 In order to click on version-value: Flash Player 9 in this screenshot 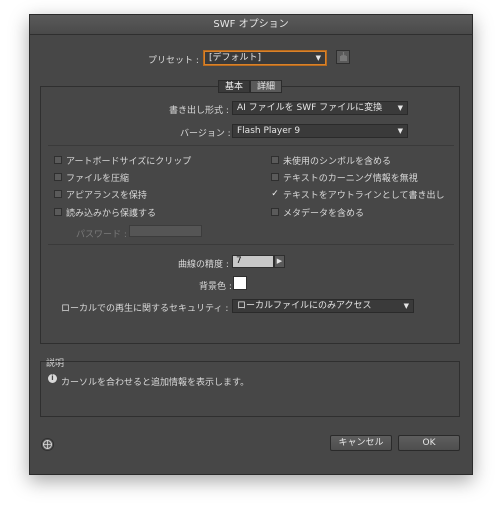, I will do `click(269, 131)`.